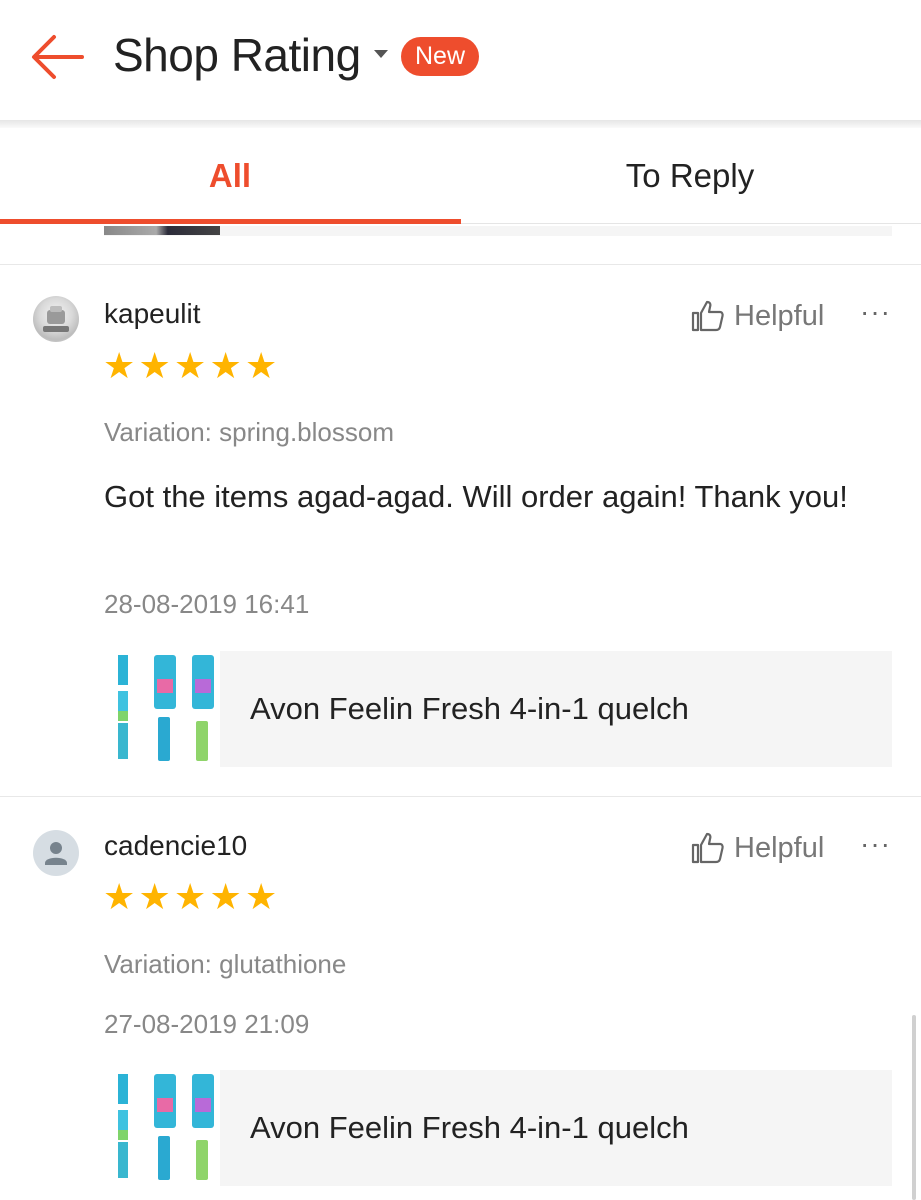 The width and height of the screenshot is (921, 1200). Describe the element at coordinates (237, 55) in the screenshot. I see `page-title: Shop Rating` at that location.